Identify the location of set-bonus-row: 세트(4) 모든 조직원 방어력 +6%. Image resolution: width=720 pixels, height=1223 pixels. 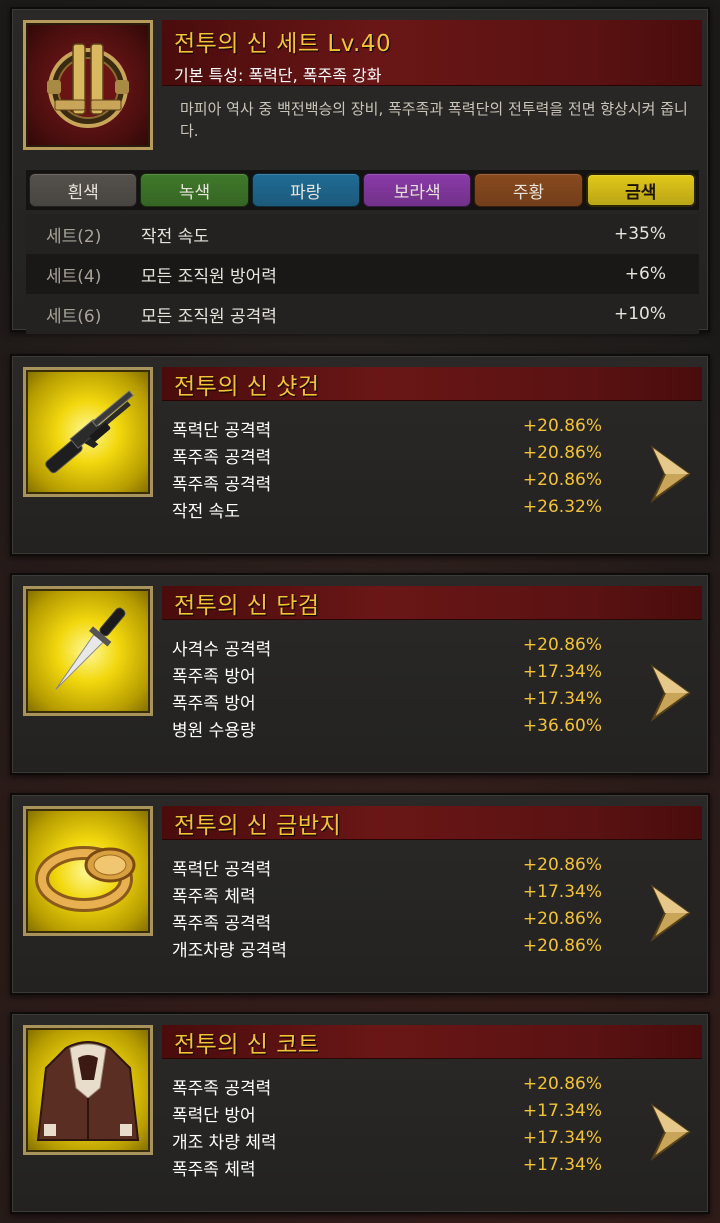
(362, 274).